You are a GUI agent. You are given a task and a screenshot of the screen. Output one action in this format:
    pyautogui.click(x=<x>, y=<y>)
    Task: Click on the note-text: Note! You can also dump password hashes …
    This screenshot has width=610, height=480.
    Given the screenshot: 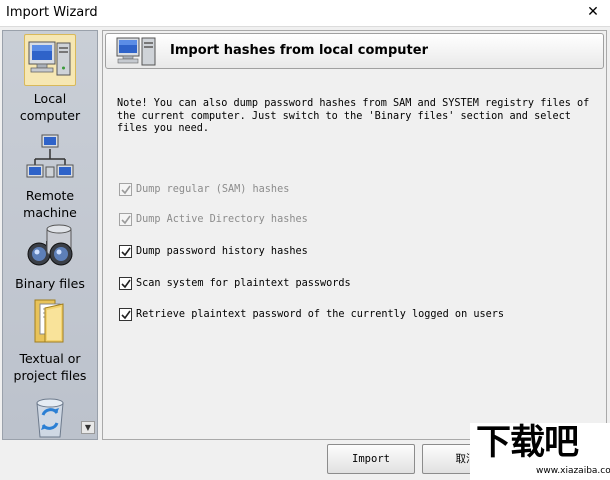 What is the action you would take?
    pyautogui.click(x=353, y=116)
    